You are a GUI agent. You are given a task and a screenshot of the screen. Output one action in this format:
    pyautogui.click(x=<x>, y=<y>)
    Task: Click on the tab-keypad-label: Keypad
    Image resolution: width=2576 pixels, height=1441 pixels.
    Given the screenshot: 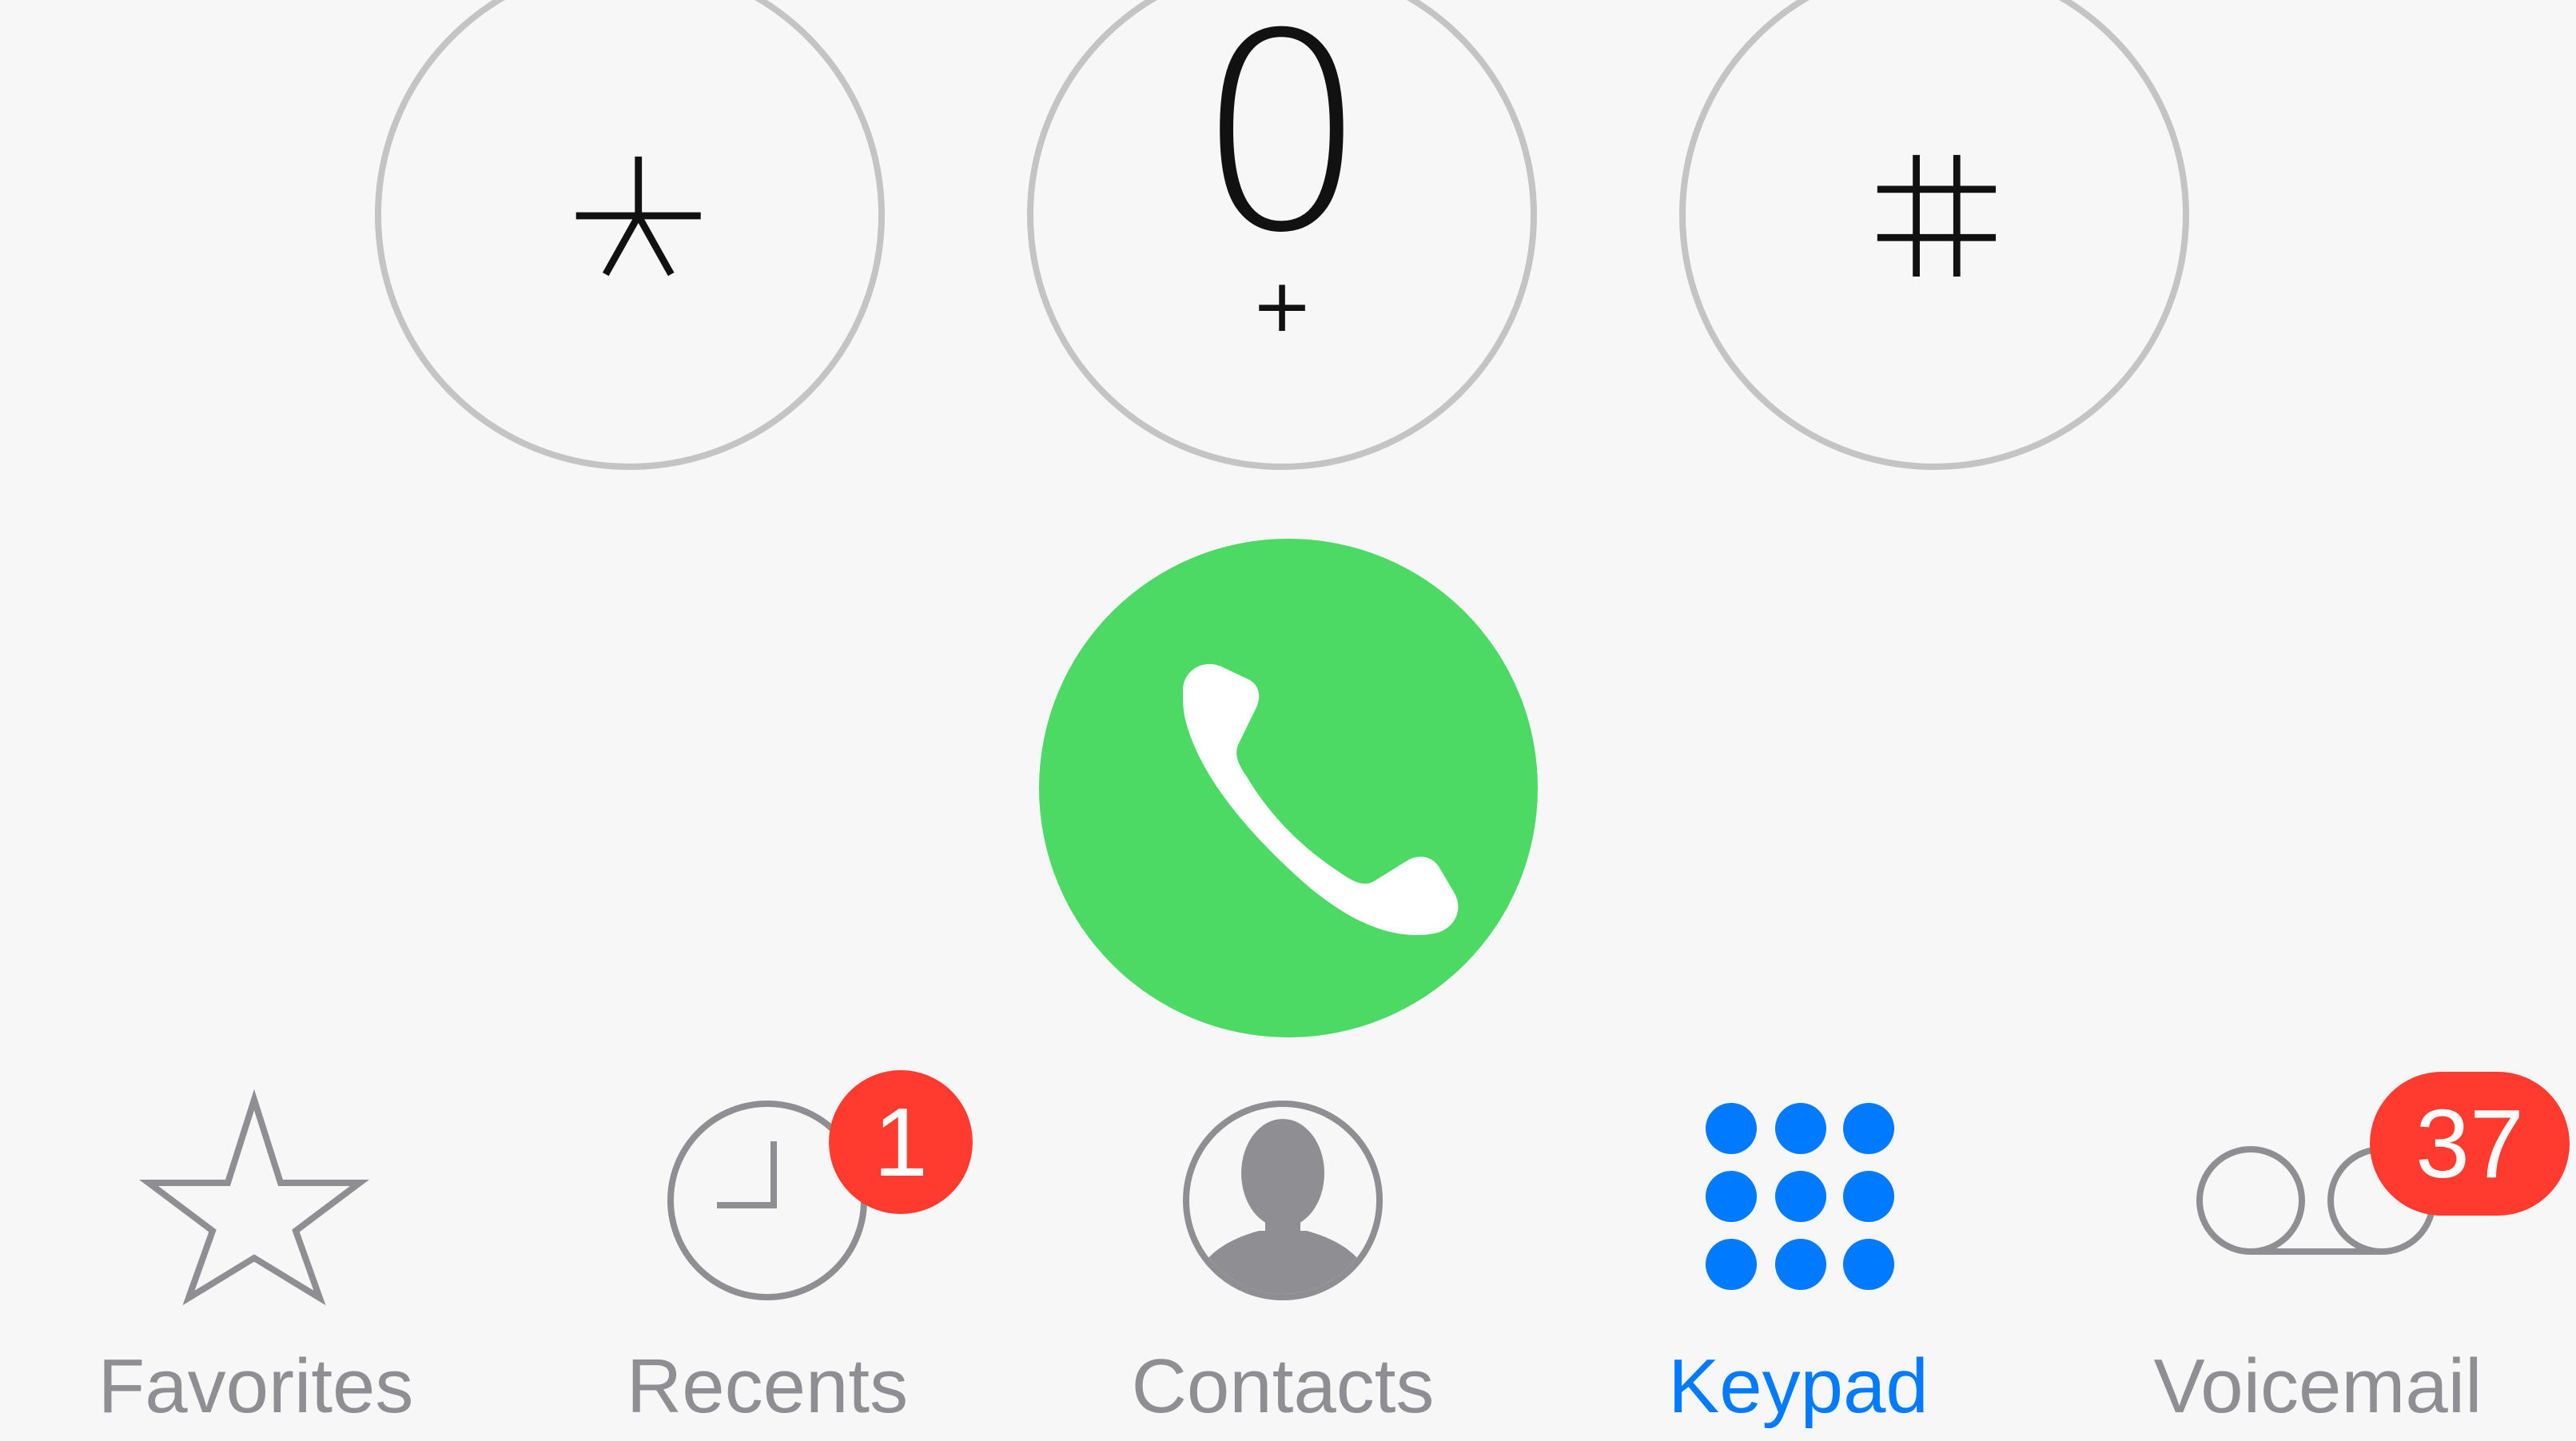 What is the action you would take?
    pyautogui.click(x=1799, y=1386)
    